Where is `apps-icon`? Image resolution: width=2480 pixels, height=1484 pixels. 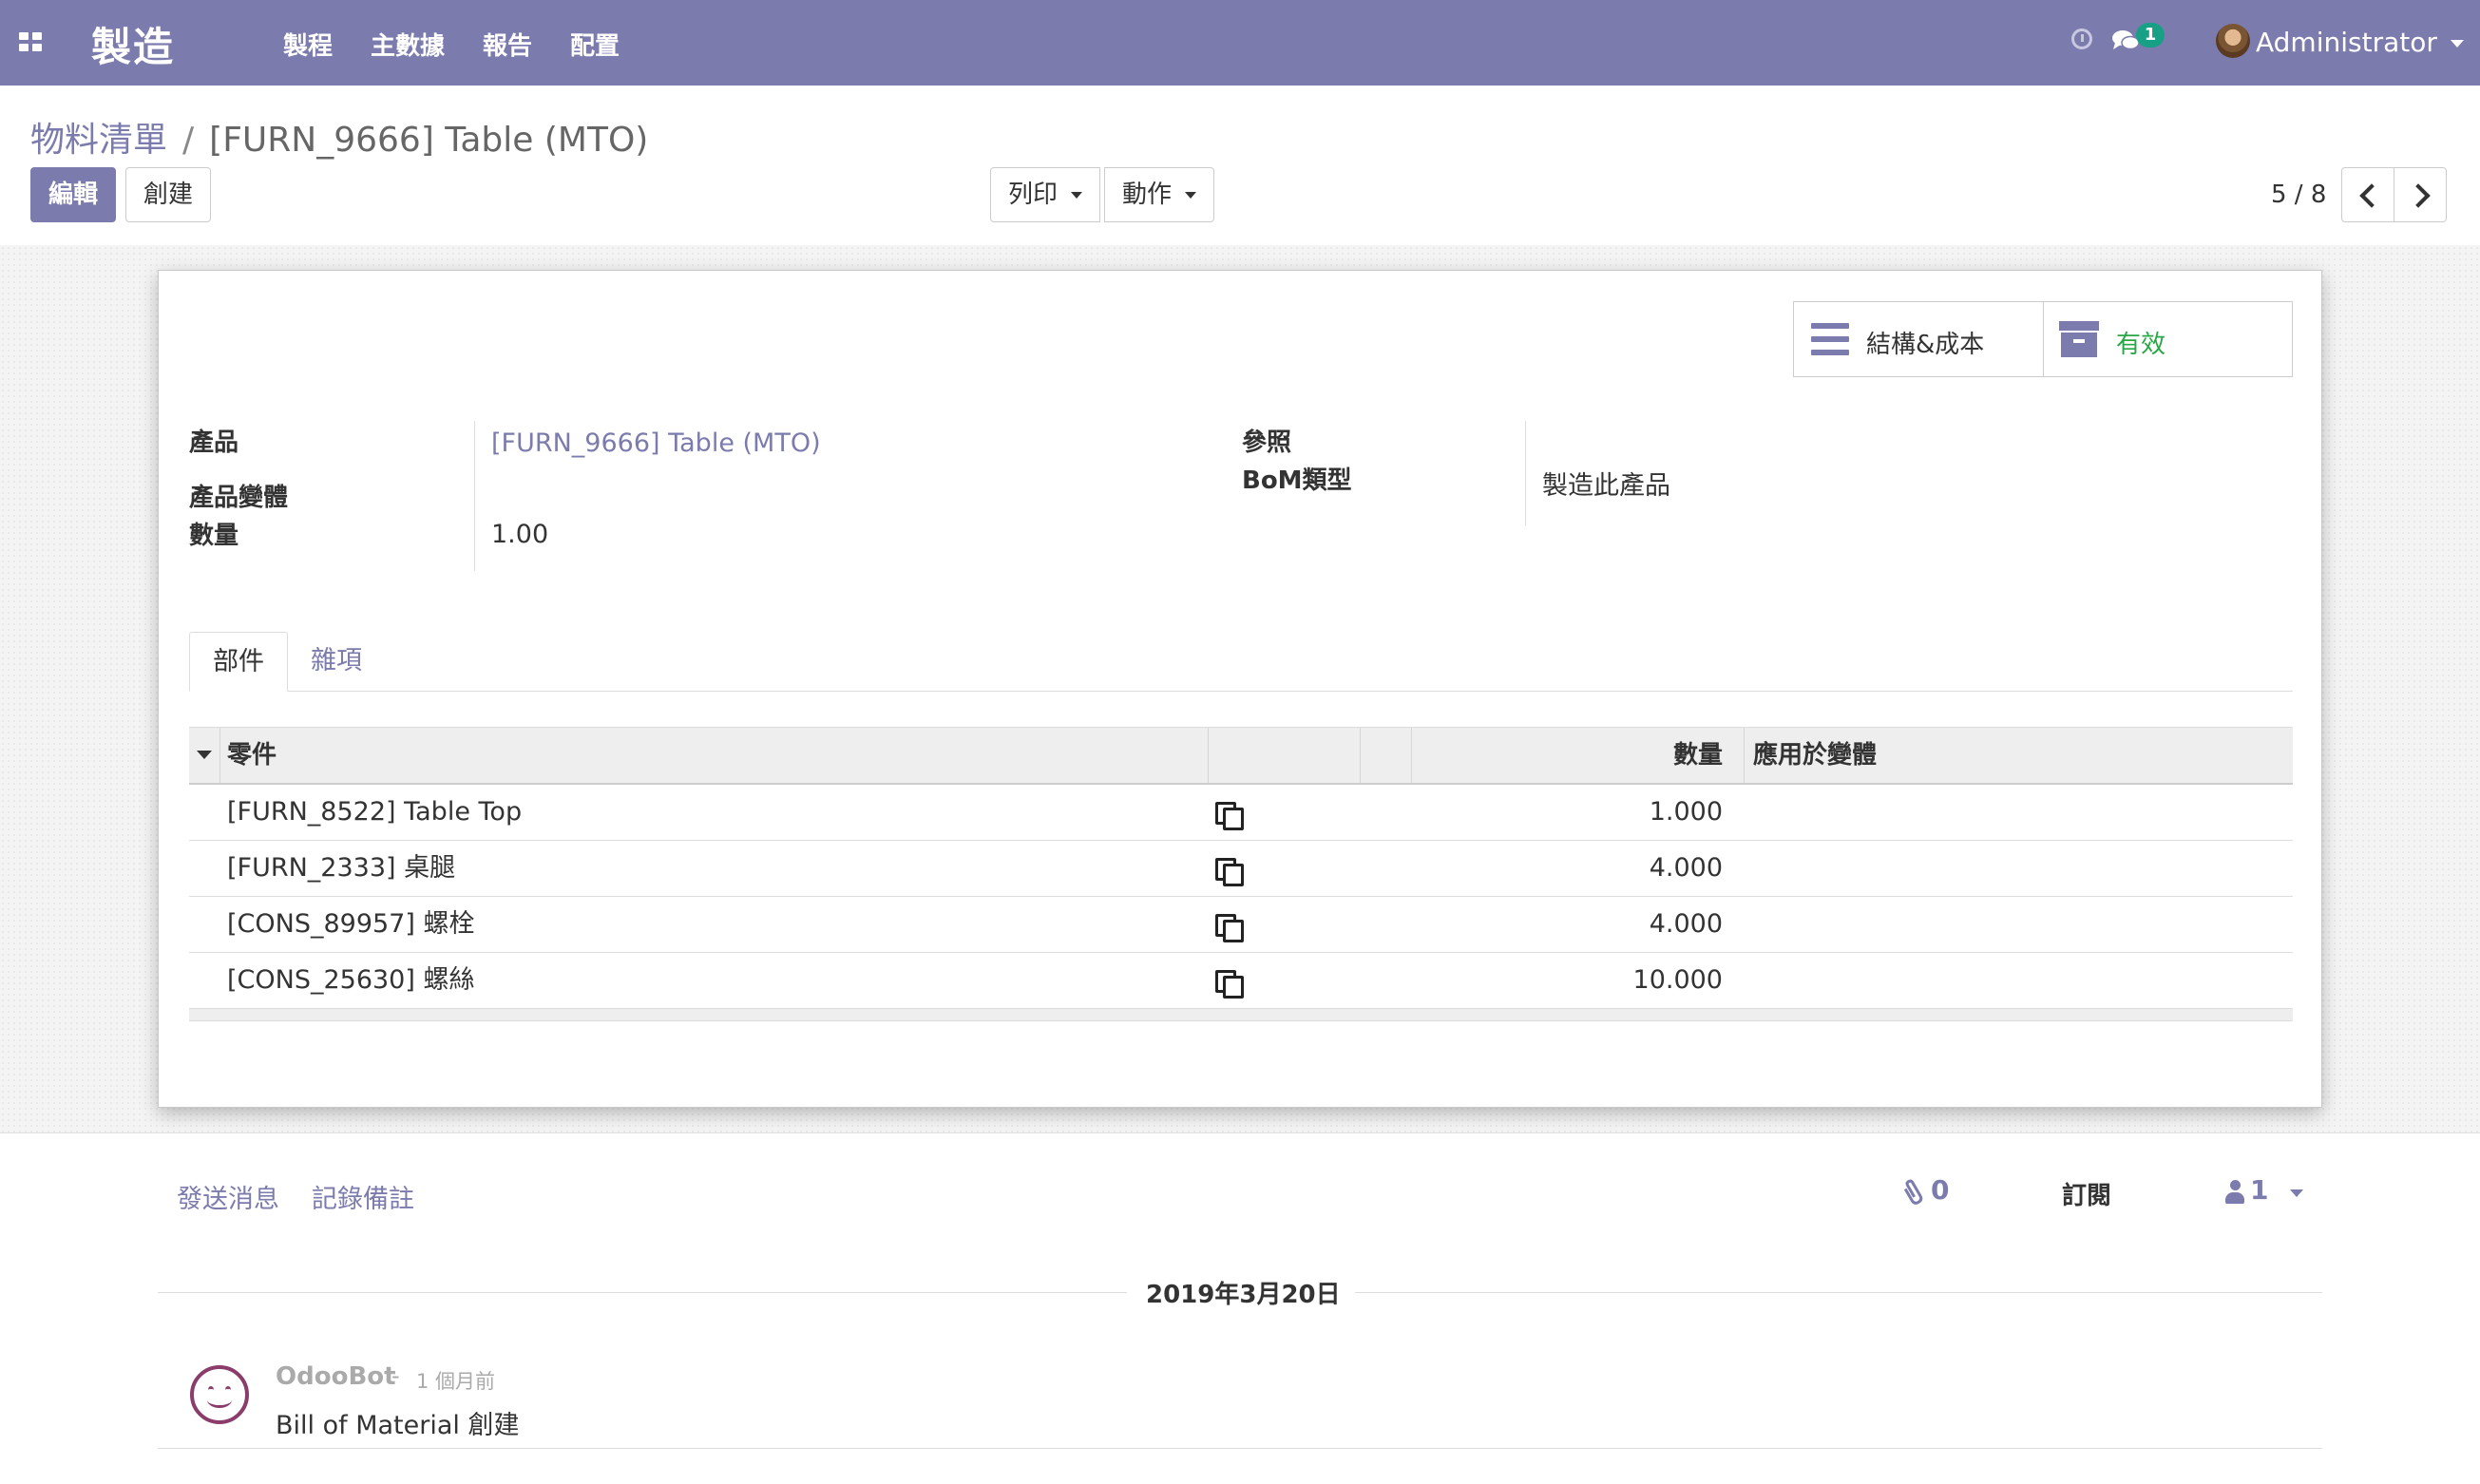 apps-icon is located at coordinates (32, 42).